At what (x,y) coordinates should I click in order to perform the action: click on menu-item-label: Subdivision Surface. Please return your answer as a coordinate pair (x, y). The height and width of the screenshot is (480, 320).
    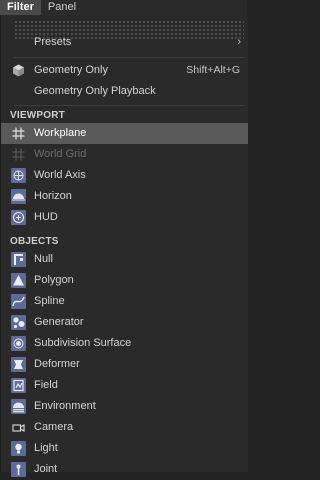
    Looking at the image, I should click on (83, 343).